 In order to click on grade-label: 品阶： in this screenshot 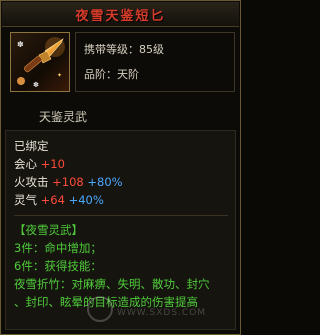, I will do `click(100, 74)`.